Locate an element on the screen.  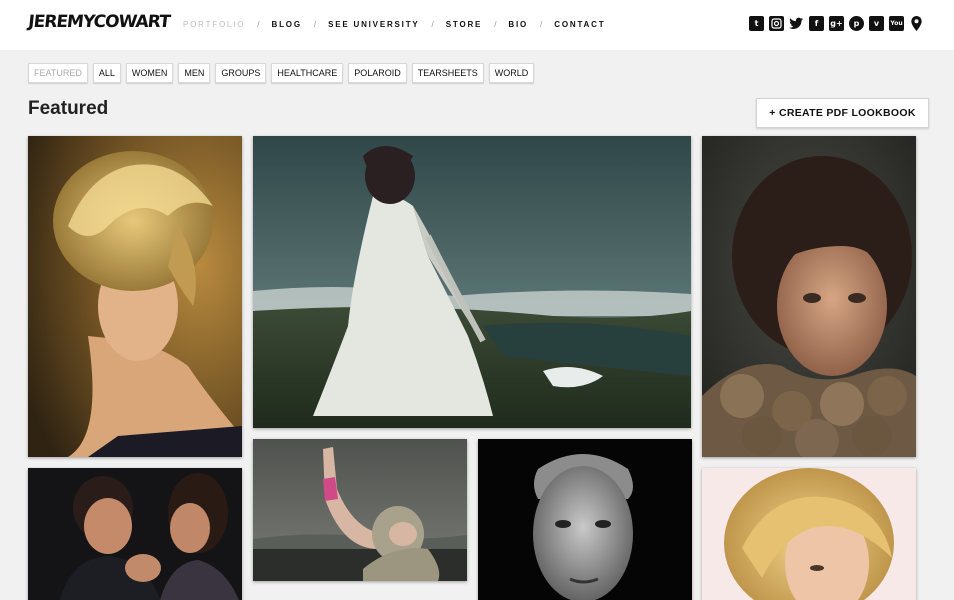
nav-item-portfolio: PORTFOLIO is located at coordinates (214, 24).